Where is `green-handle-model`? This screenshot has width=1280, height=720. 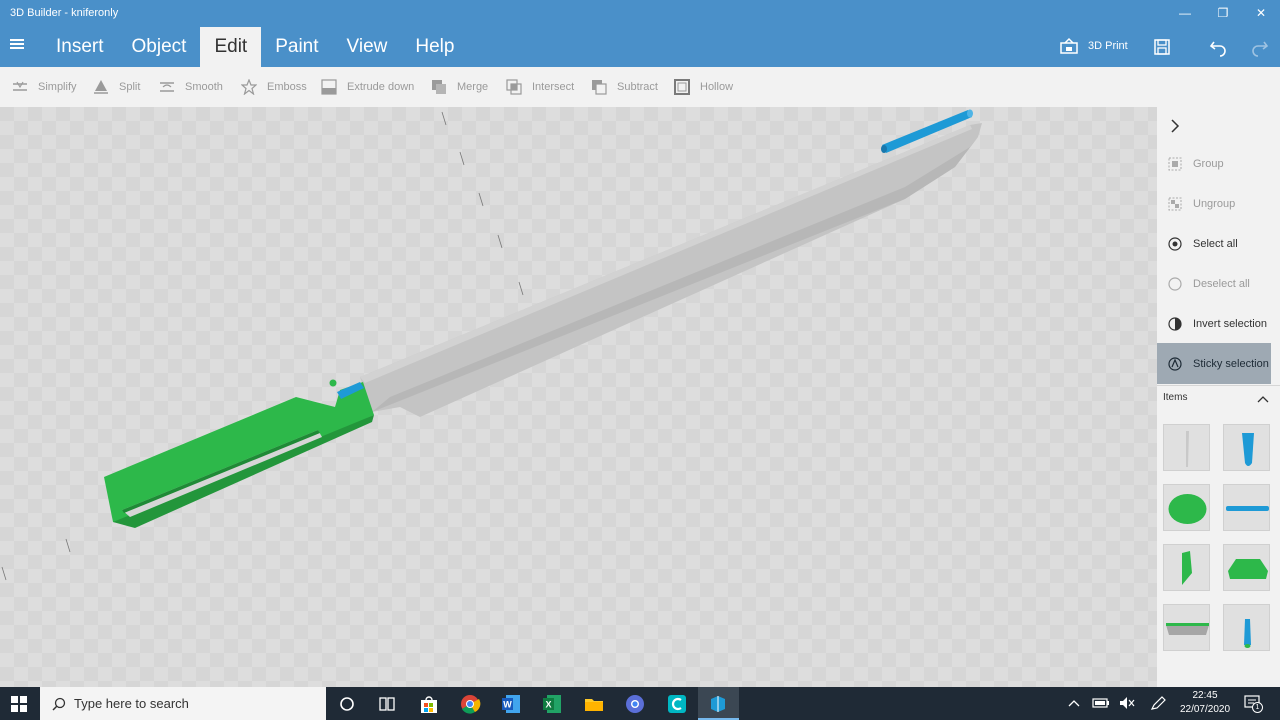 green-handle-model is located at coordinates (239, 455).